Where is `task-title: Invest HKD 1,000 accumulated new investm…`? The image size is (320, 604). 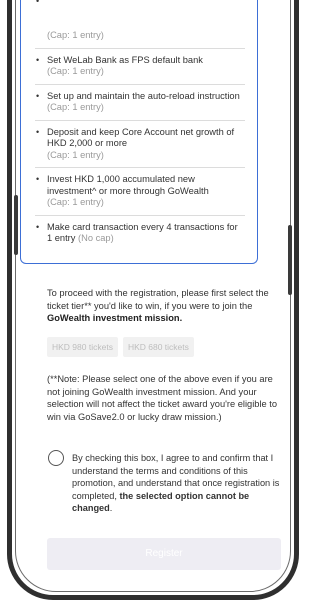 task-title: Invest HKD 1,000 accumulated new investm… is located at coordinates (128, 185).